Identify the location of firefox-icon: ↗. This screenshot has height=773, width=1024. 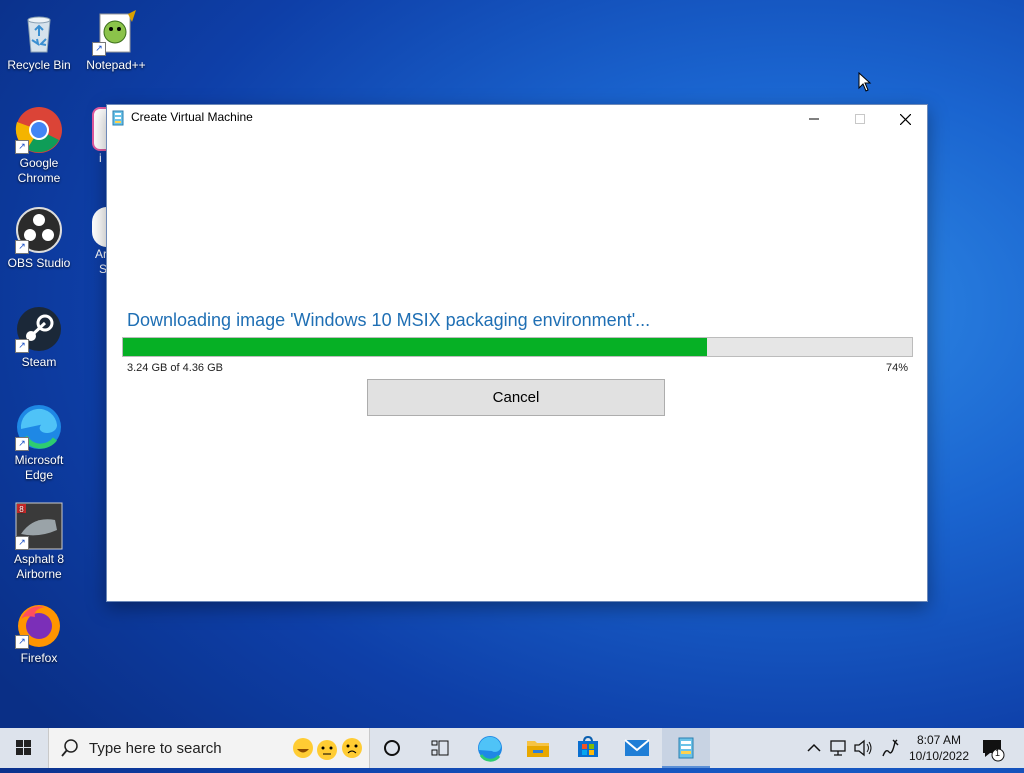
(39, 625).